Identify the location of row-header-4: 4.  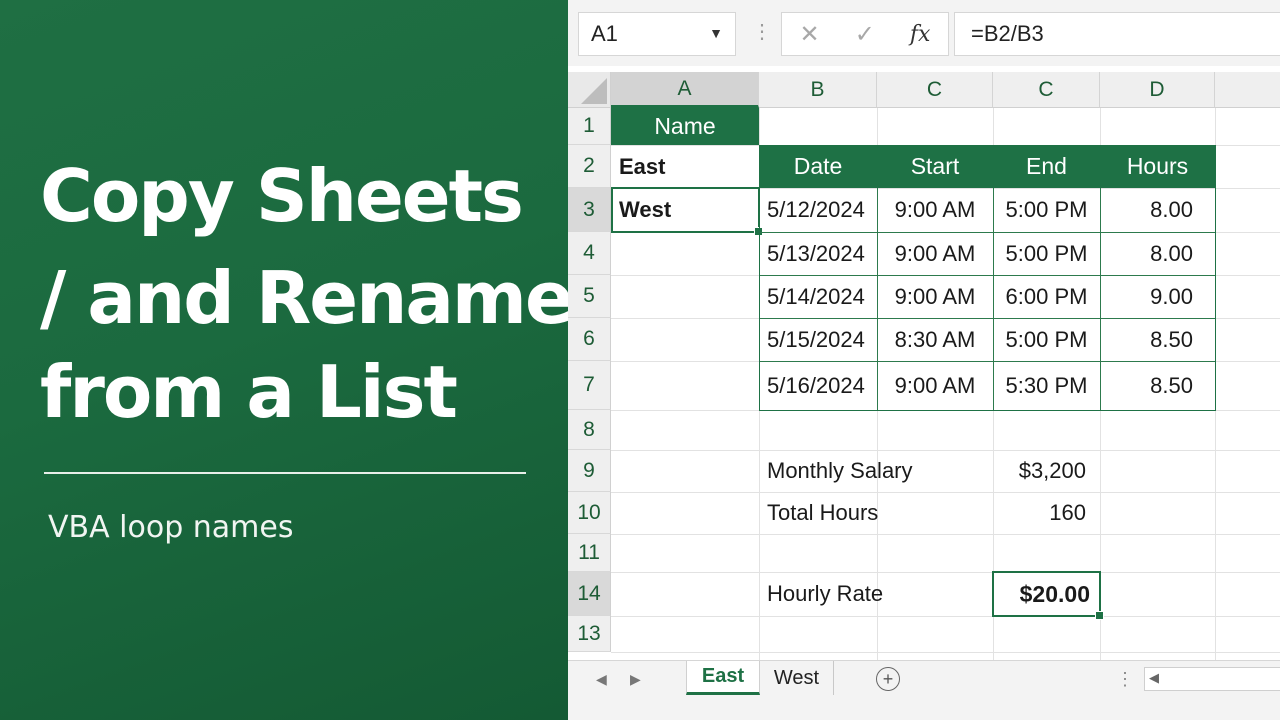
(589, 253).